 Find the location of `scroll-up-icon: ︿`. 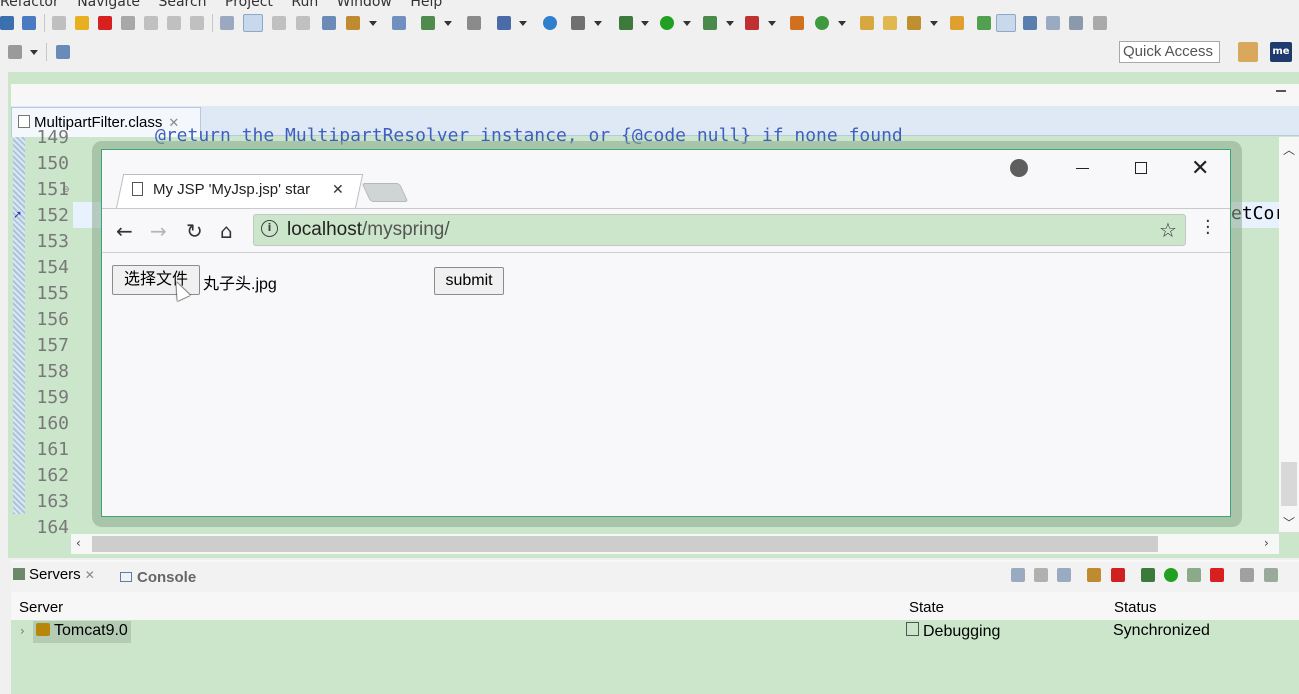

scroll-up-icon: ︿ is located at coordinates (1289, 149).